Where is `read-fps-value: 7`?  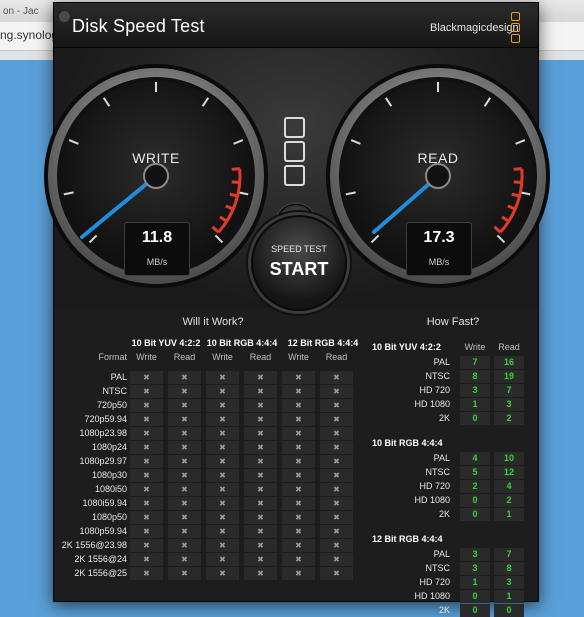 read-fps-value: 7 is located at coordinates (509, 390).